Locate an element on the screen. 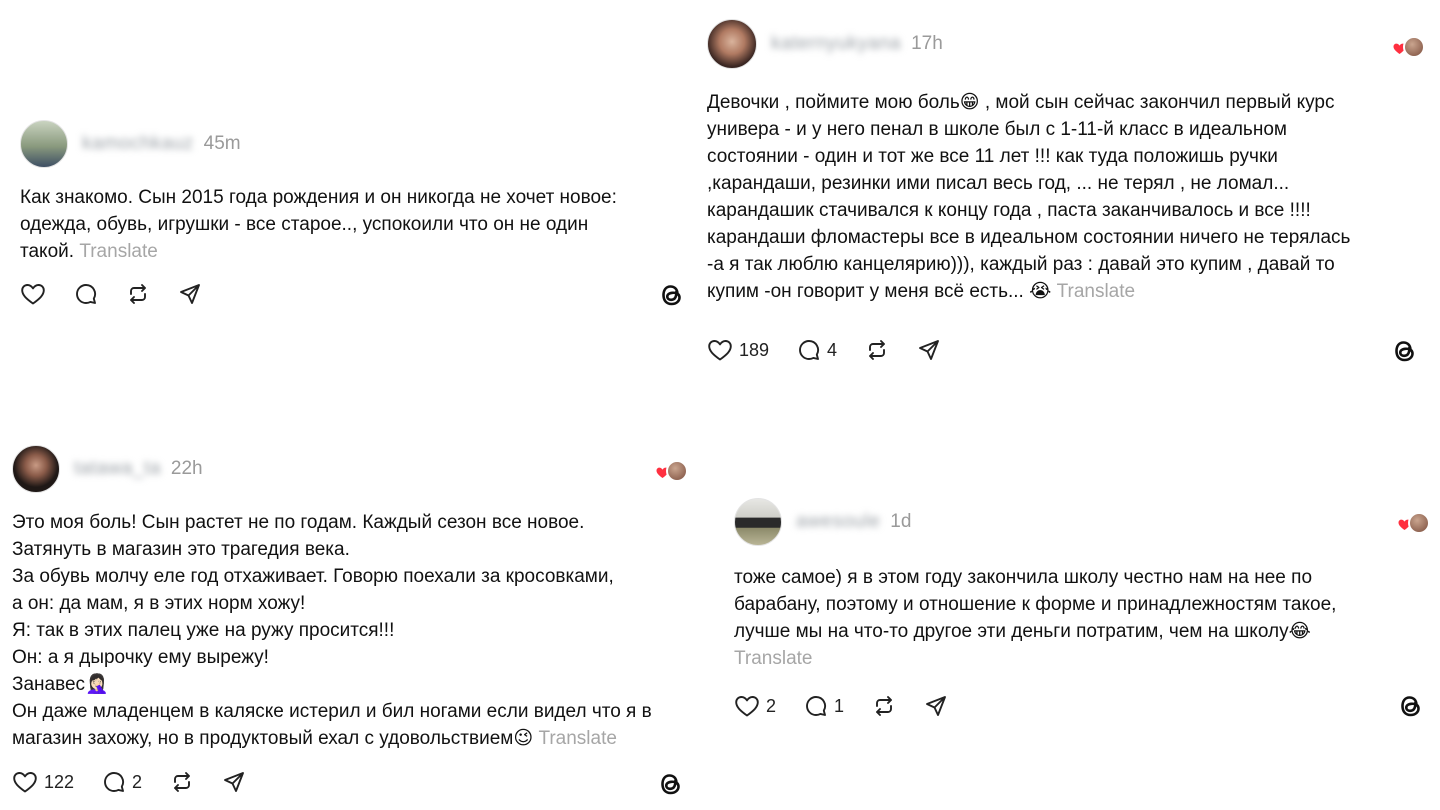  timestamp: 45m is located at coordinates (222, 143).